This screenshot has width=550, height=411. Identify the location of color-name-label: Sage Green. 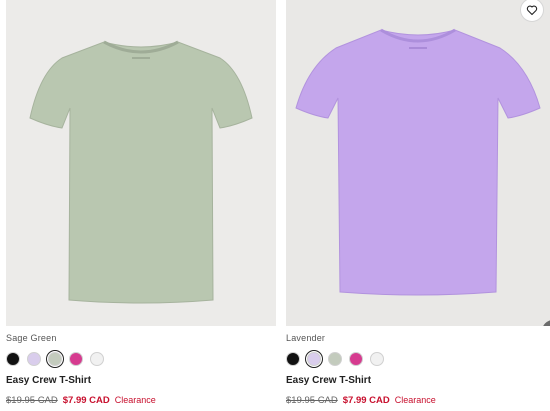
(31, 338).